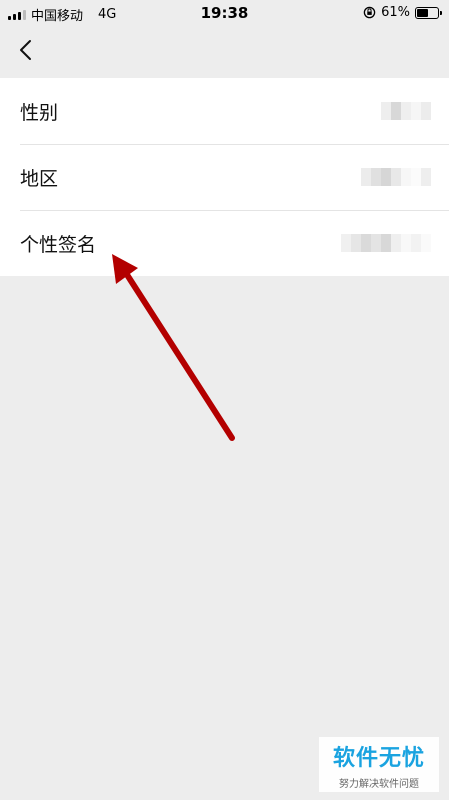  Describe the element at coordinates (379, 784) in the screenshot. I see `watermark-subtitle: 努力解决软件问题` at that location.